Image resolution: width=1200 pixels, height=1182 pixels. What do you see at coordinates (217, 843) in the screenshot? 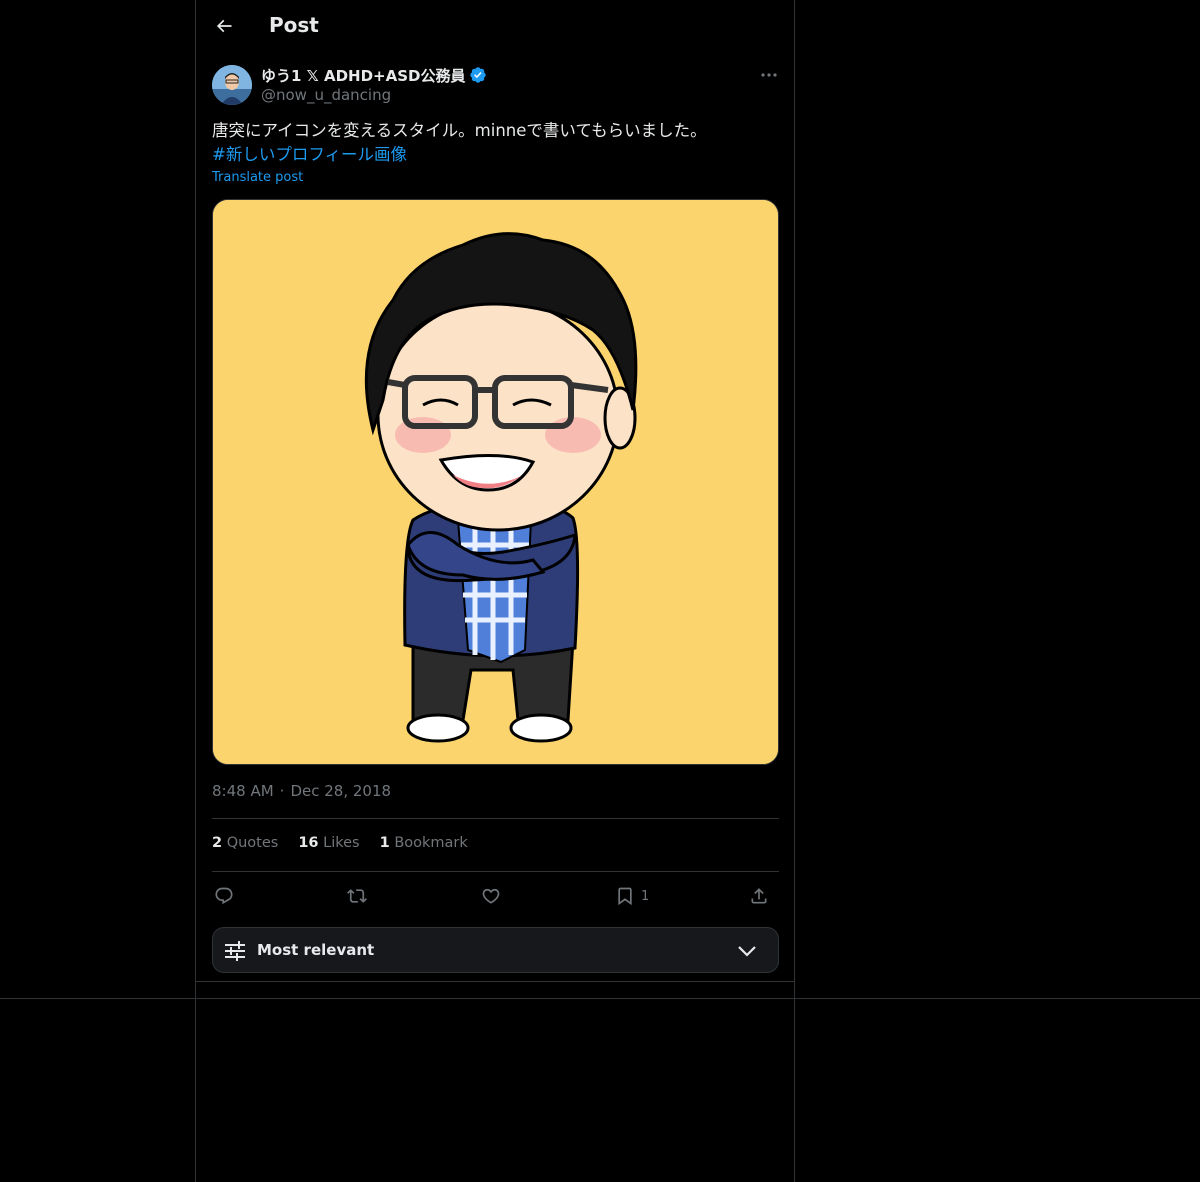
I see `quotes-count: 2` at bounding box center [217, 843].